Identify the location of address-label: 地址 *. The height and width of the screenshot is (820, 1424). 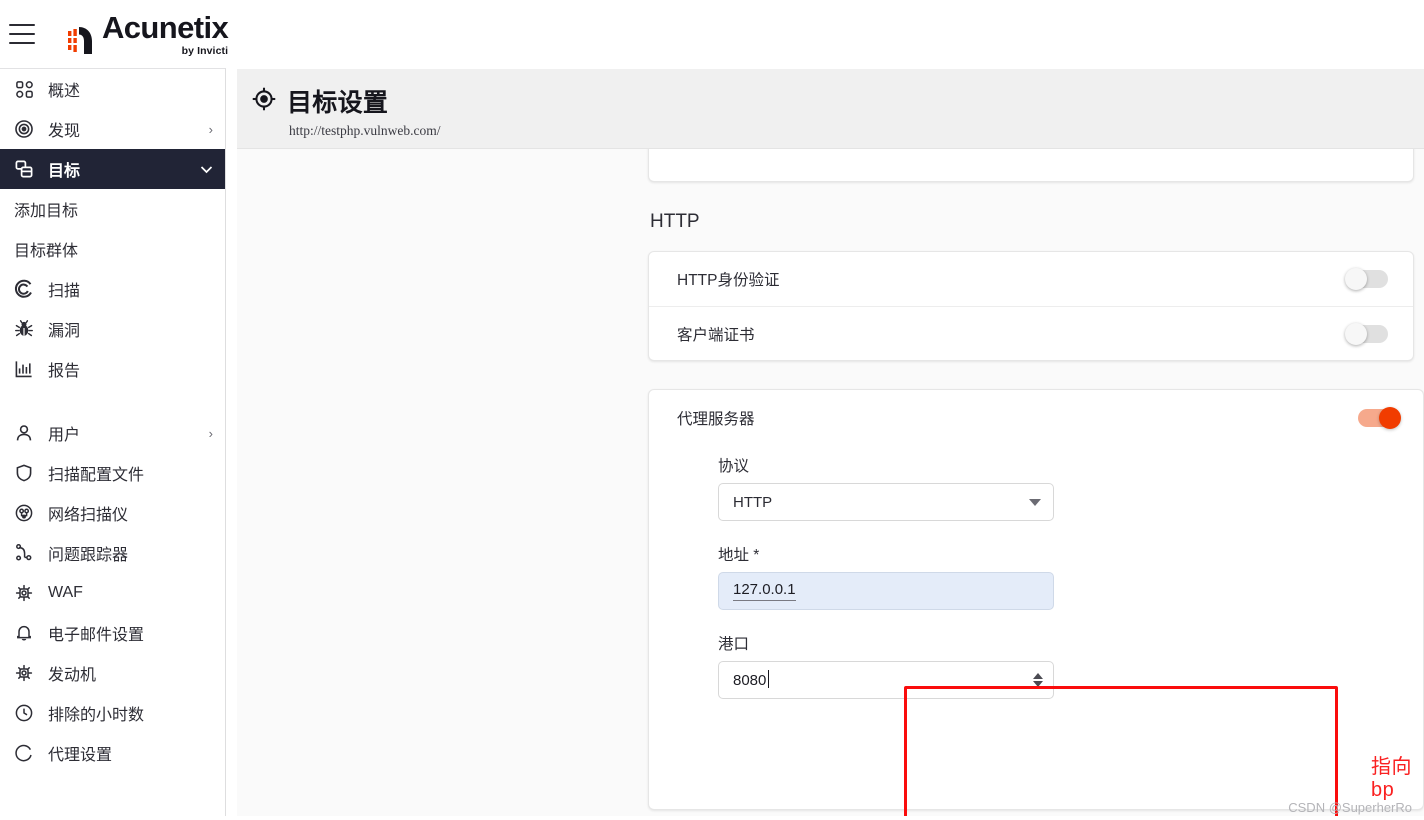
(739, 555).